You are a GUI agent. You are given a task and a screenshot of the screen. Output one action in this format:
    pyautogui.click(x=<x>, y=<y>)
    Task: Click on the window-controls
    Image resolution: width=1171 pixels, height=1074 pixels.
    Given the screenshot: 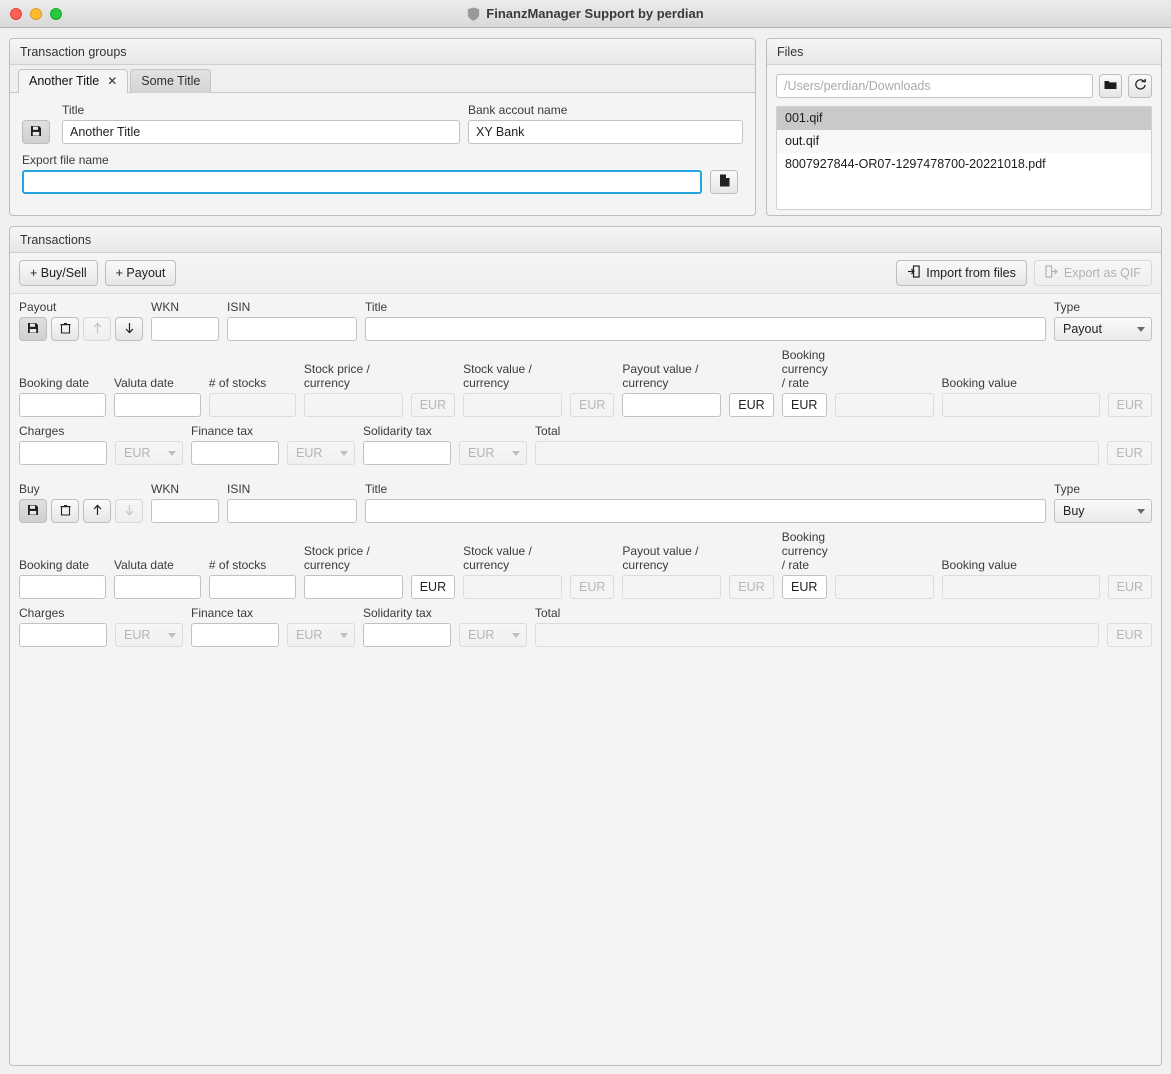 What is the action you would take?
    pyautogui.click(x=36, y=13)
    